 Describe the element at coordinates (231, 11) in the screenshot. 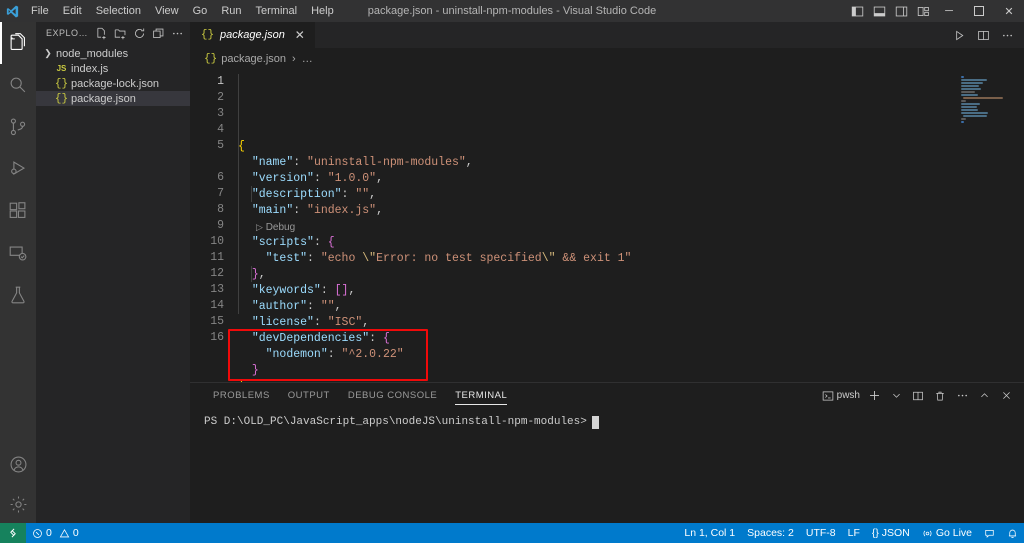

I see `menu-run: Run` at that location.